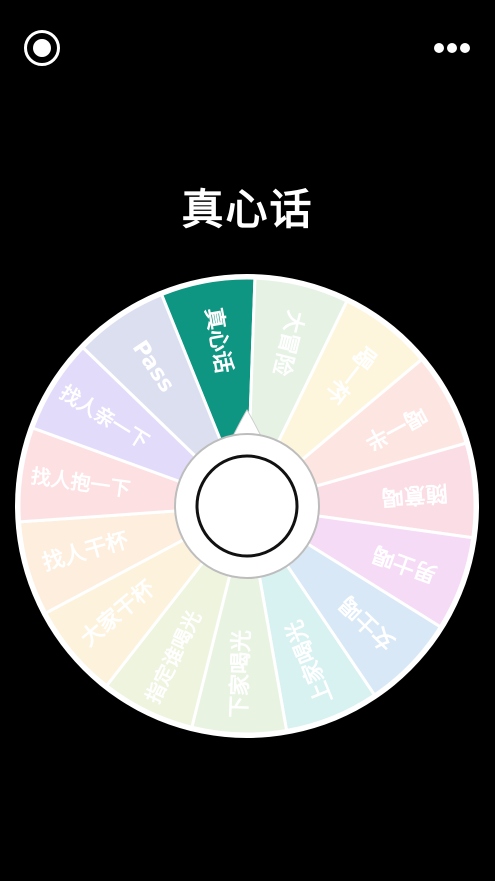 This screenshot has height=881, width=495. Describe the element at coordinates (415, 495) in the screenshot. I see `wheel-segment-label: 随意喝` at that location.